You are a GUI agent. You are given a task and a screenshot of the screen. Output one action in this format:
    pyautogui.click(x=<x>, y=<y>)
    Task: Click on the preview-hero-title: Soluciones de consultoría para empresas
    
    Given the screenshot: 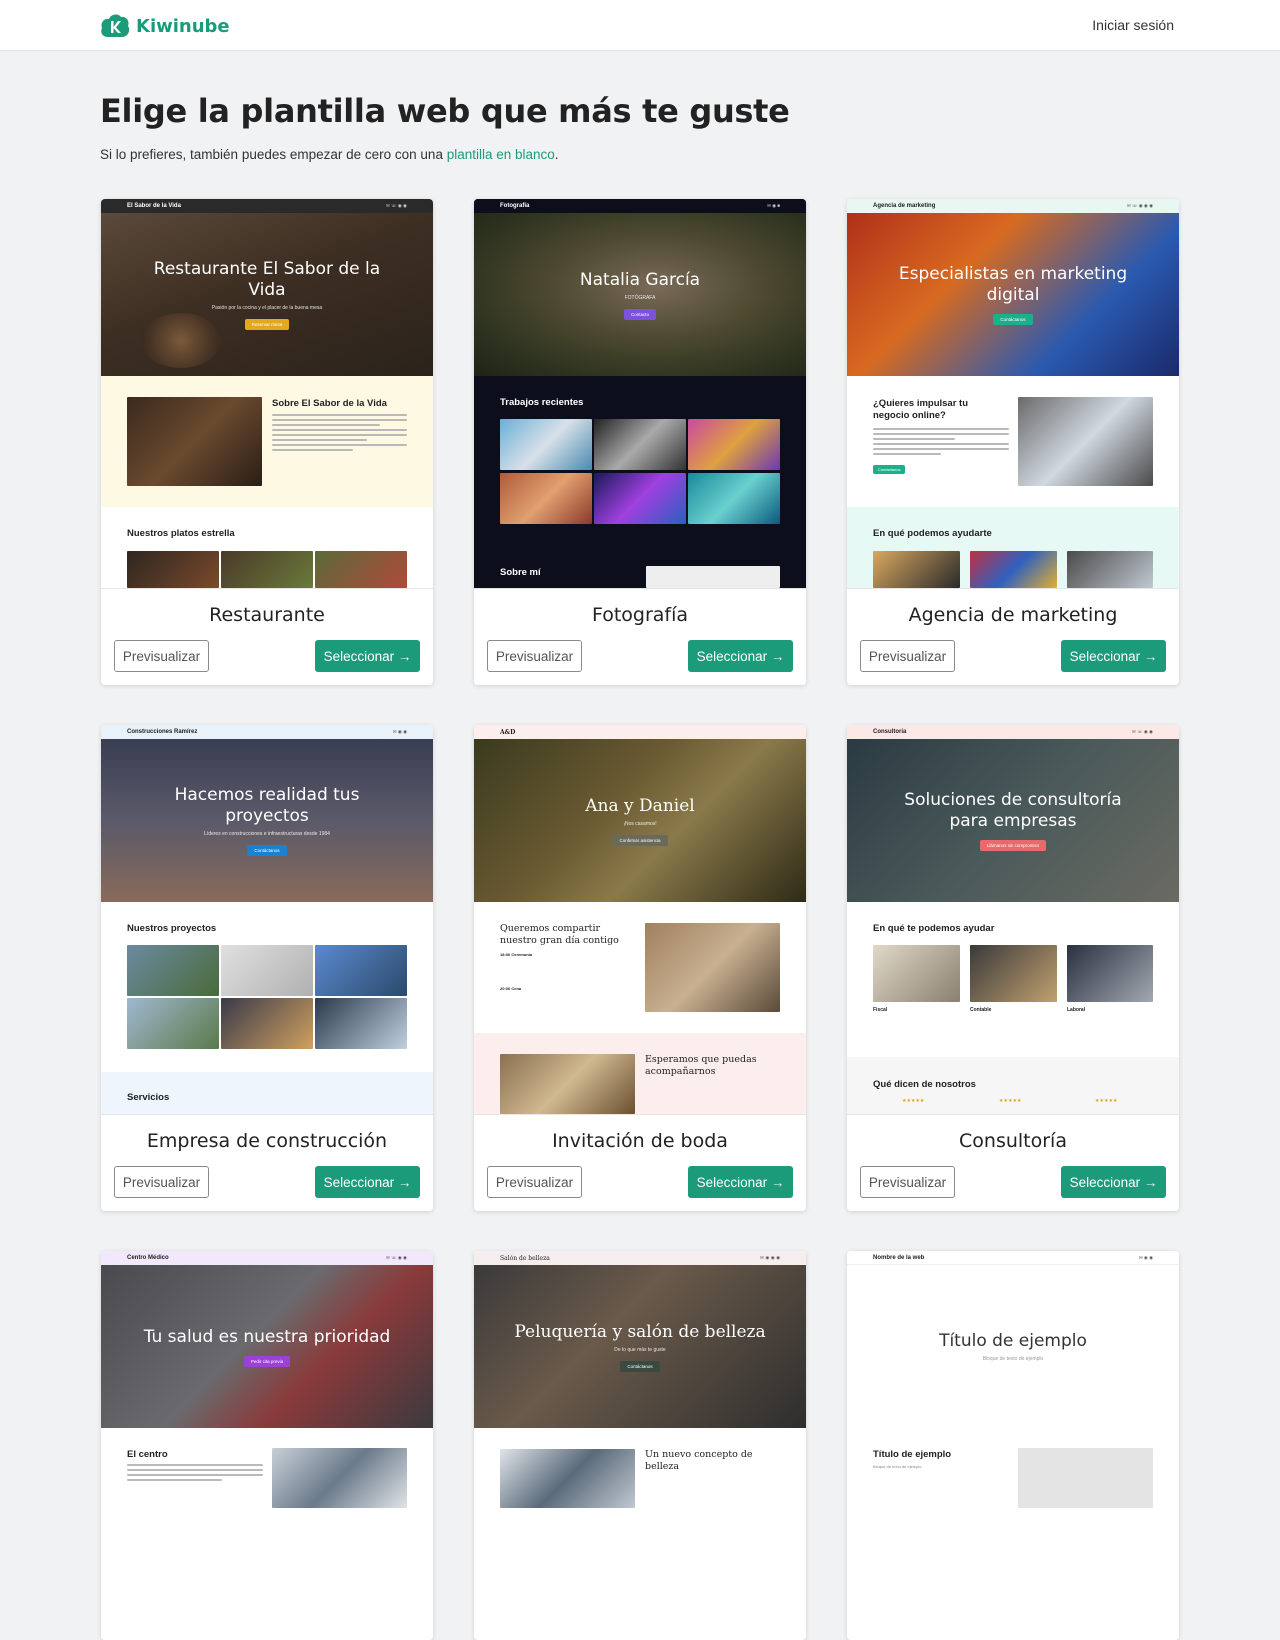 What is the action you would take?
    pyautogui.click(x=1013, y=810)
    